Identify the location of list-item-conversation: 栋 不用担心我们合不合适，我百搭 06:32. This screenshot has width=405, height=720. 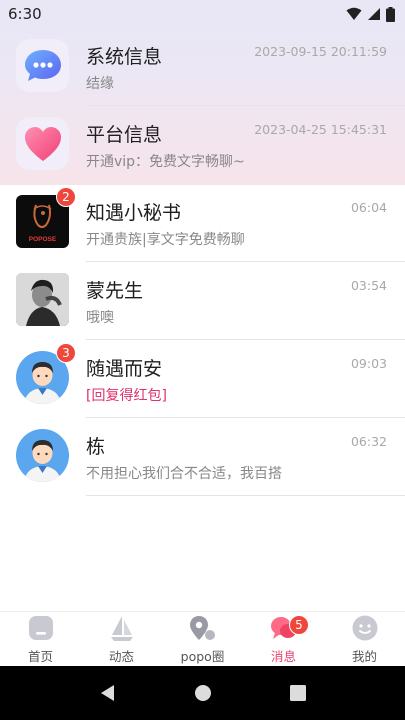
(202, 457).